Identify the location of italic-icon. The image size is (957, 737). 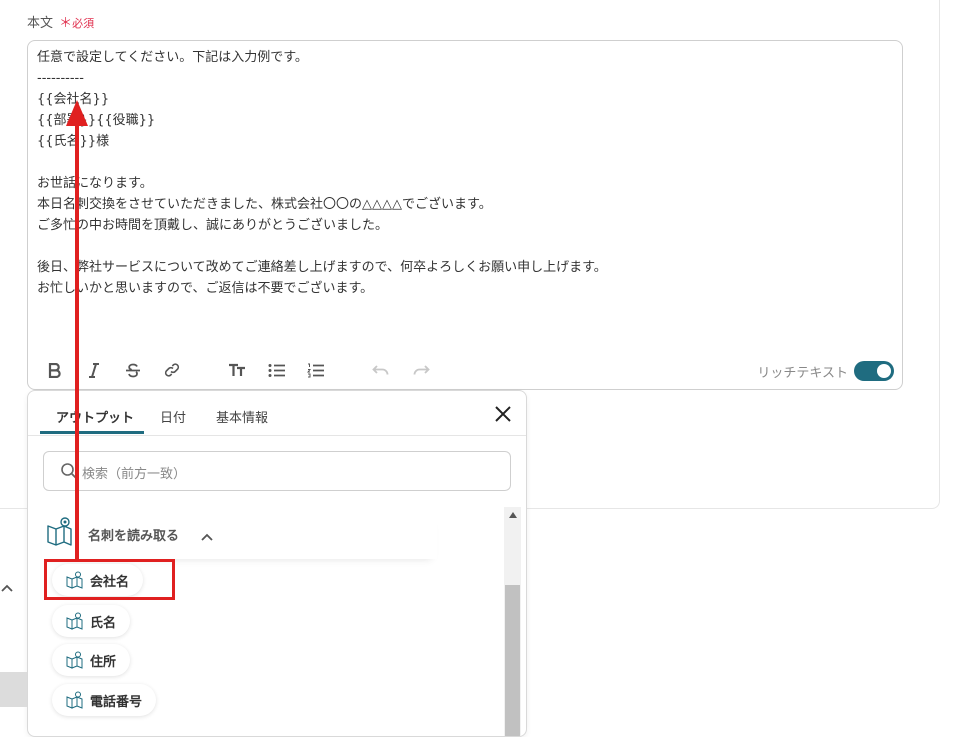
(94, 370).